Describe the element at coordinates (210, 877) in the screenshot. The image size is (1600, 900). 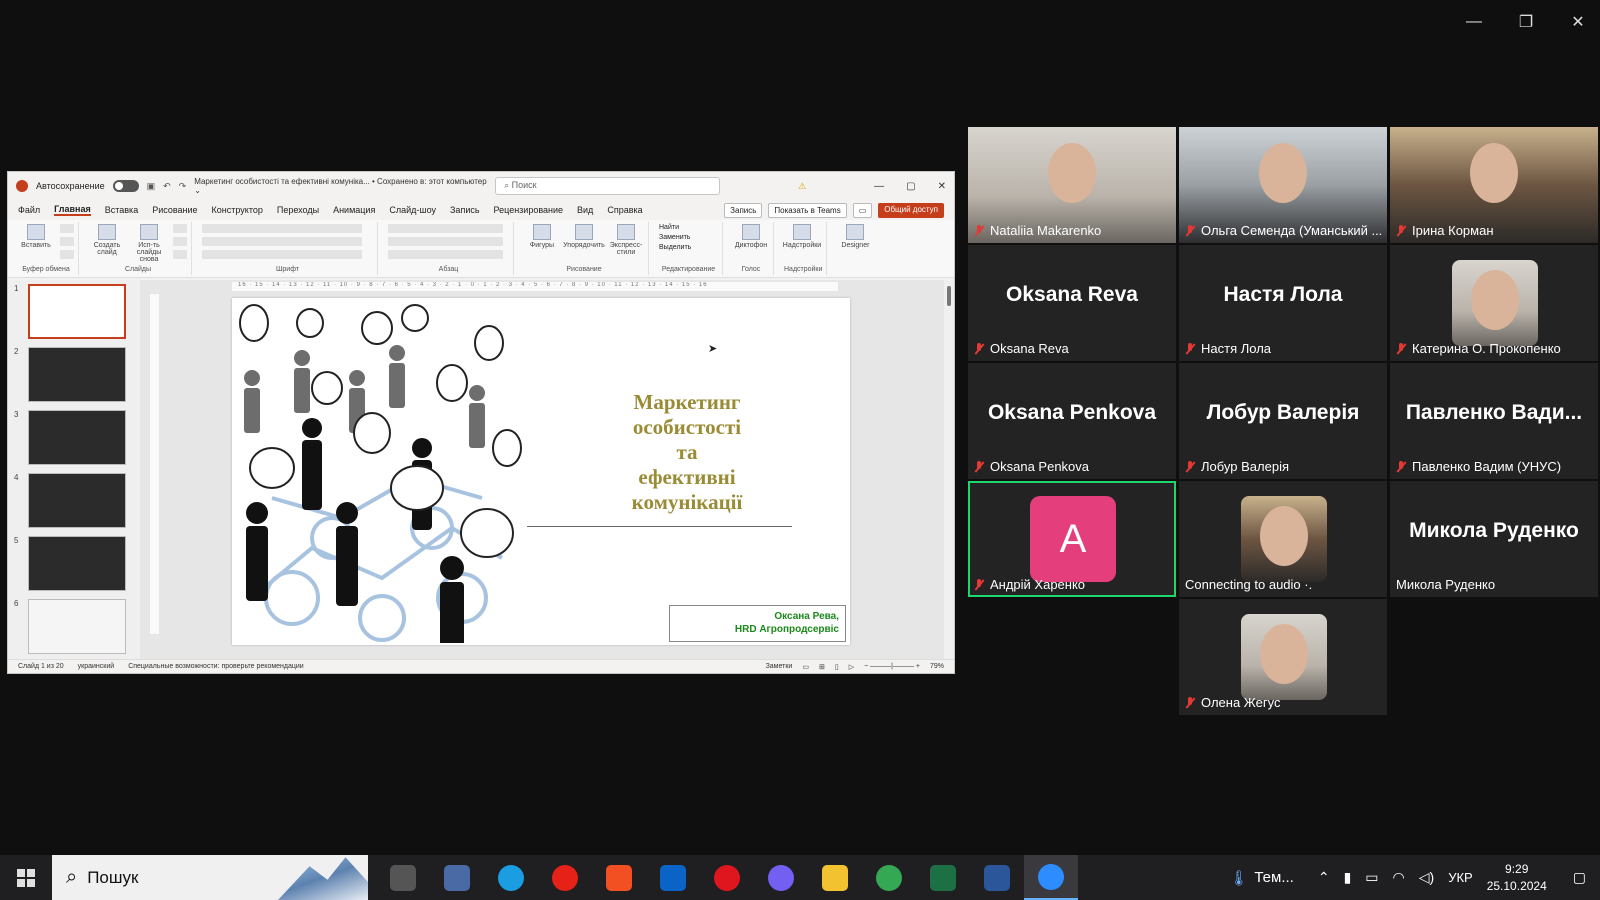
I see `taskbar-search: ⌕ Пошук` at that location.